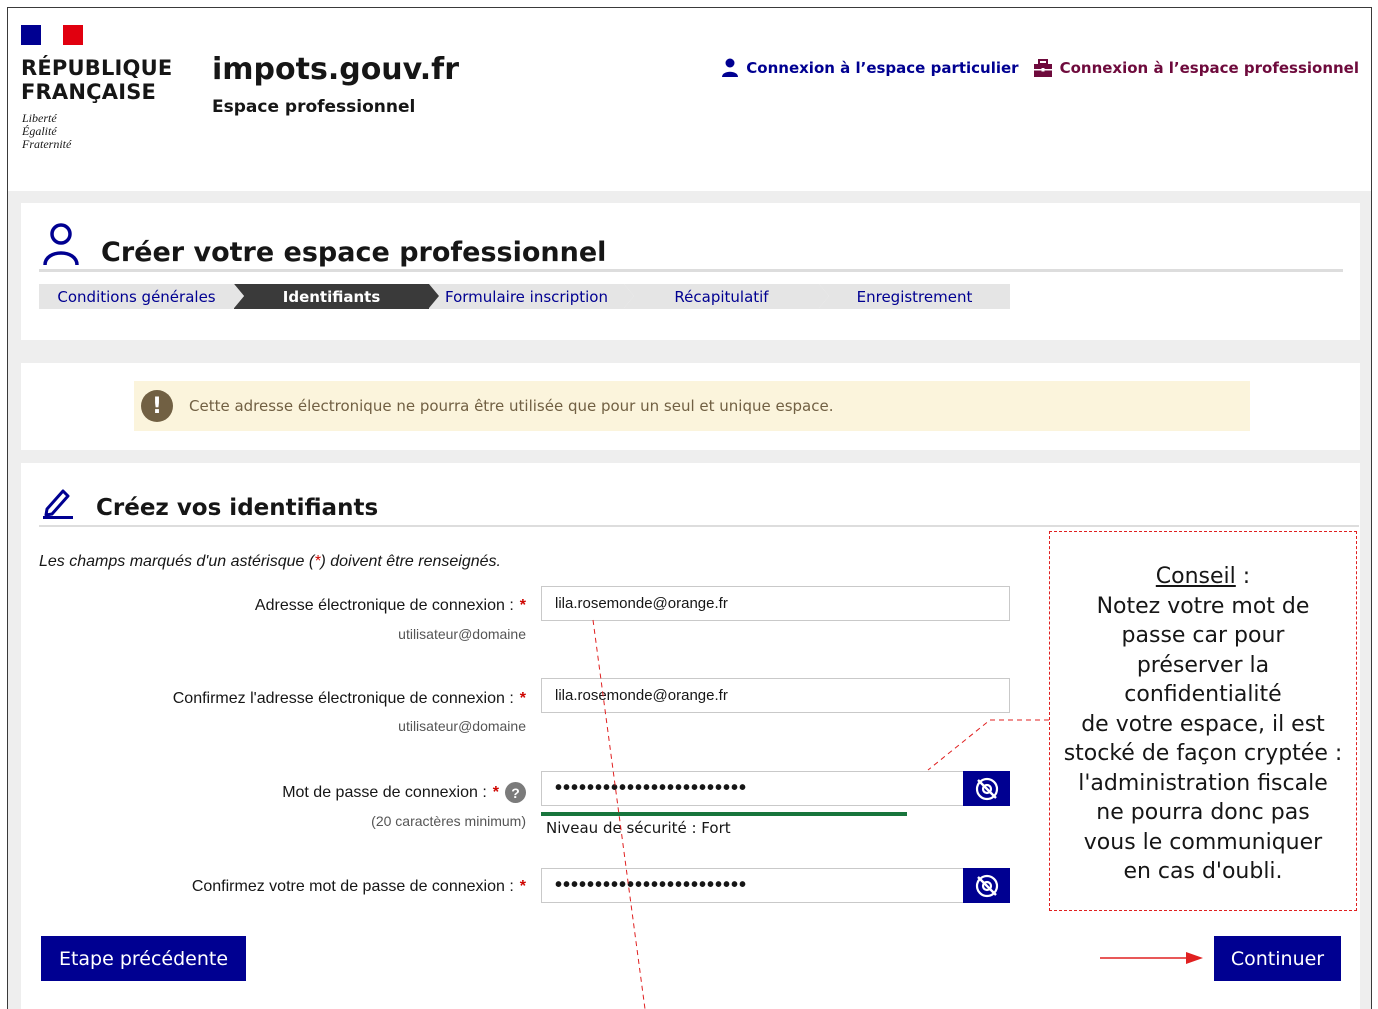  Describe the element at coordinates (1195, 576) in the screenshot. I see `advice-title: Conseil` at that location.